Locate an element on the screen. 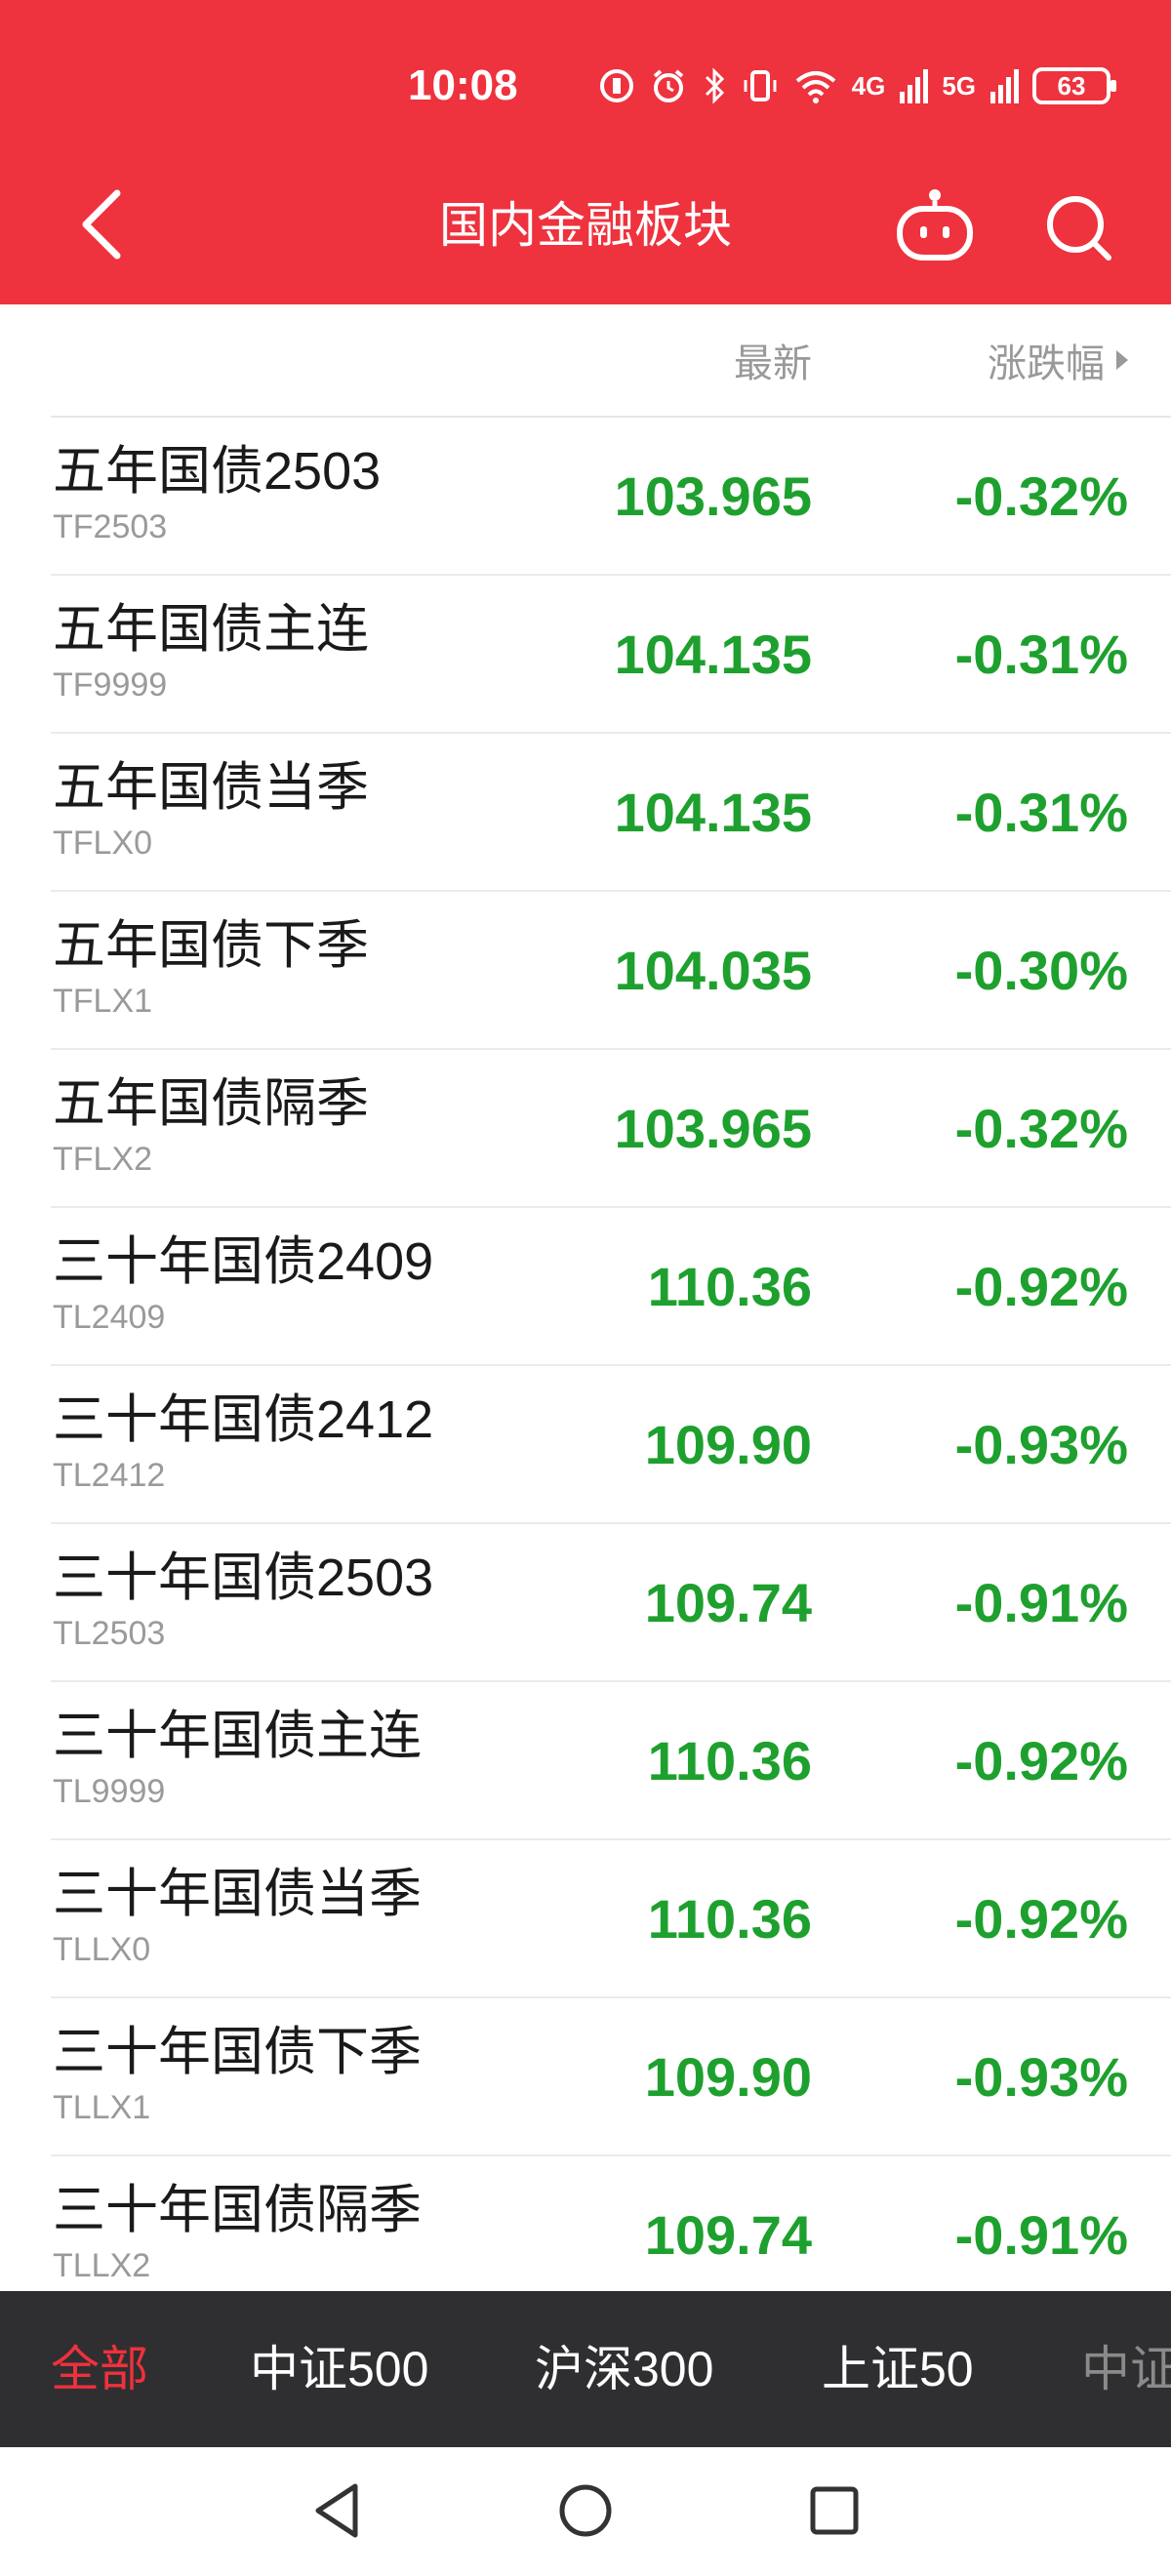 The width and height of the screenshot is (1171, 2576). search-icon is located at coordinates (1079, 228).